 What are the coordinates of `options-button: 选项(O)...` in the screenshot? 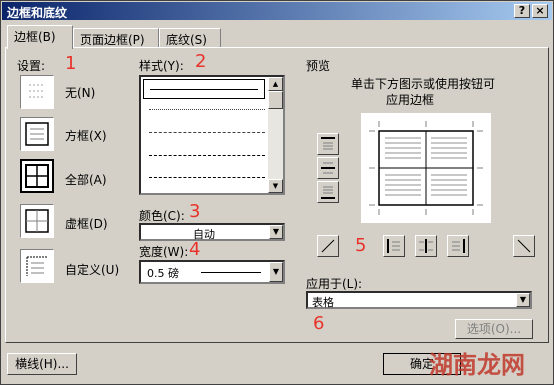 It's located at (494, 329).